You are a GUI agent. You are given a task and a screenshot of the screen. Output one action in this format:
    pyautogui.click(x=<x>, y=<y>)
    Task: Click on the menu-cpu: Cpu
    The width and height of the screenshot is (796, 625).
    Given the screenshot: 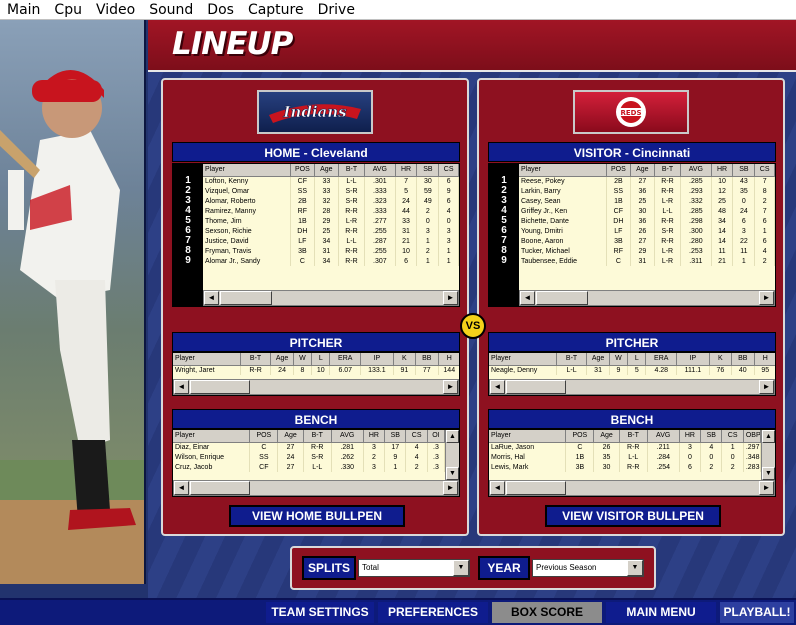 What is the action you would take?
    pyautogui.click(x=68, y=10)
    